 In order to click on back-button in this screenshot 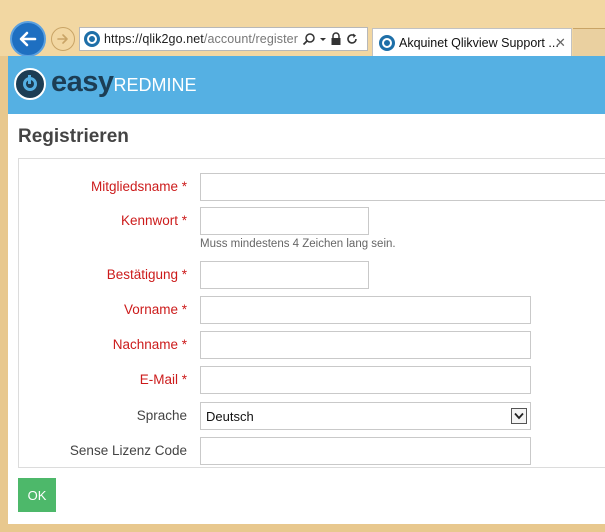, I will do `click(28, 39)`.